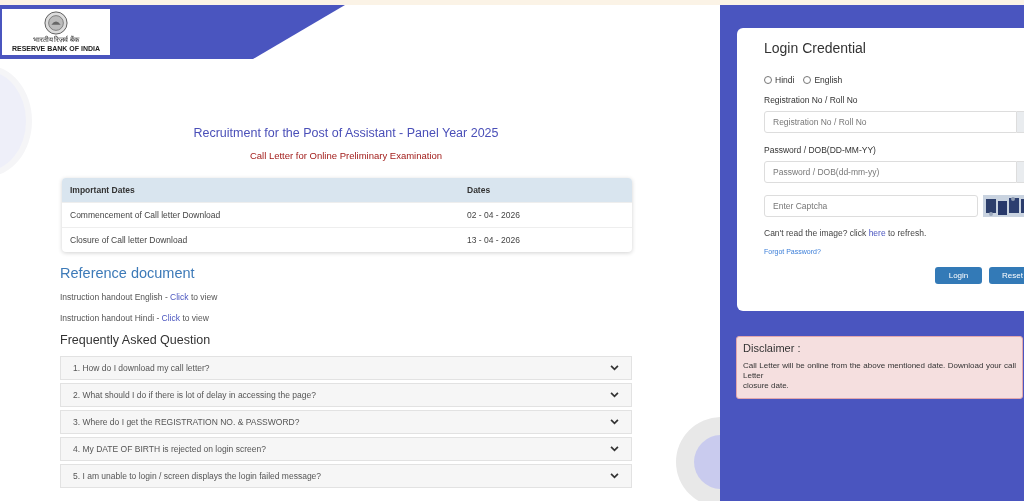  Describe the element at coordinates (815, 48) in the screenshot. I see `login-title: Login Credential` at that location.